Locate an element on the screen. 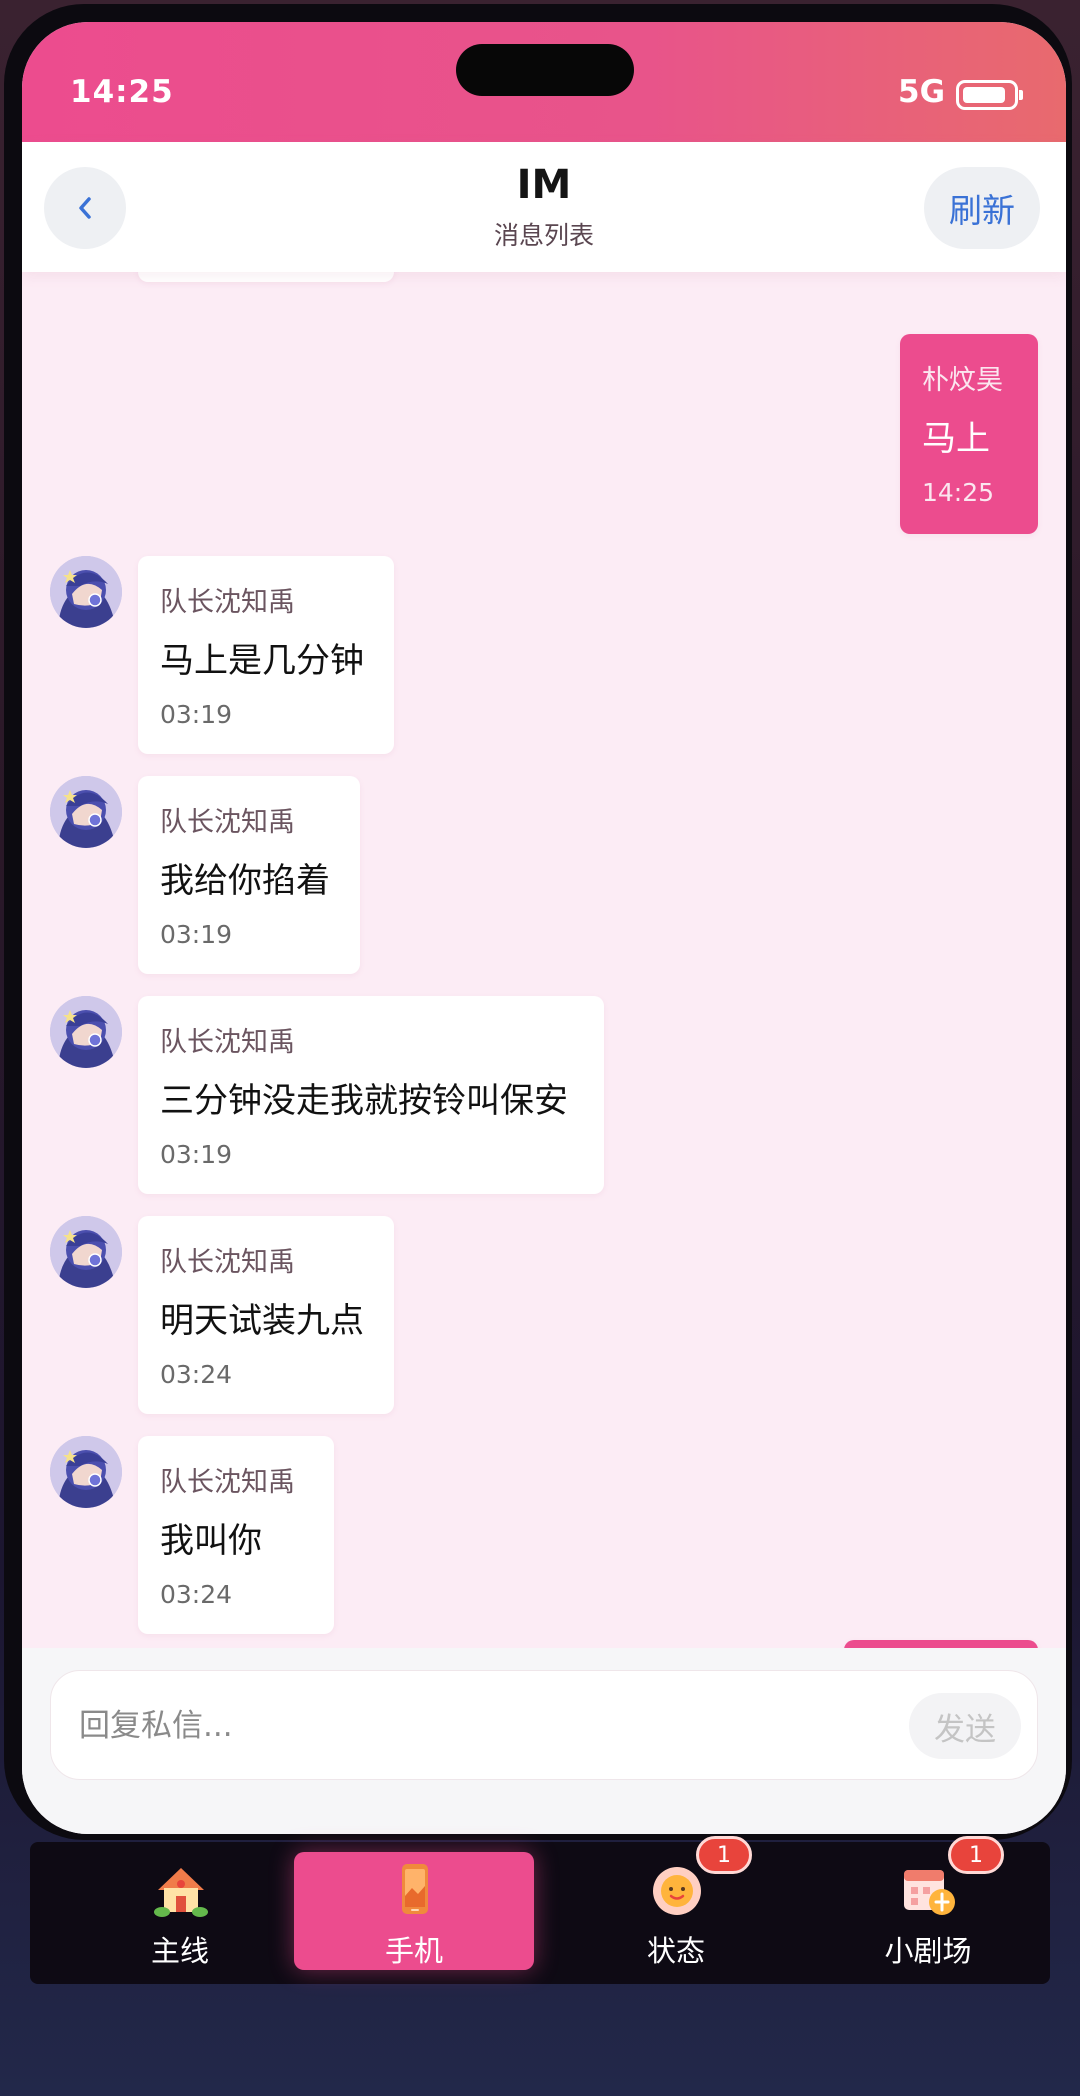 The height and width of the screenshot is (2096, 1080). dynamic-island is located at coordinates (545, 70).